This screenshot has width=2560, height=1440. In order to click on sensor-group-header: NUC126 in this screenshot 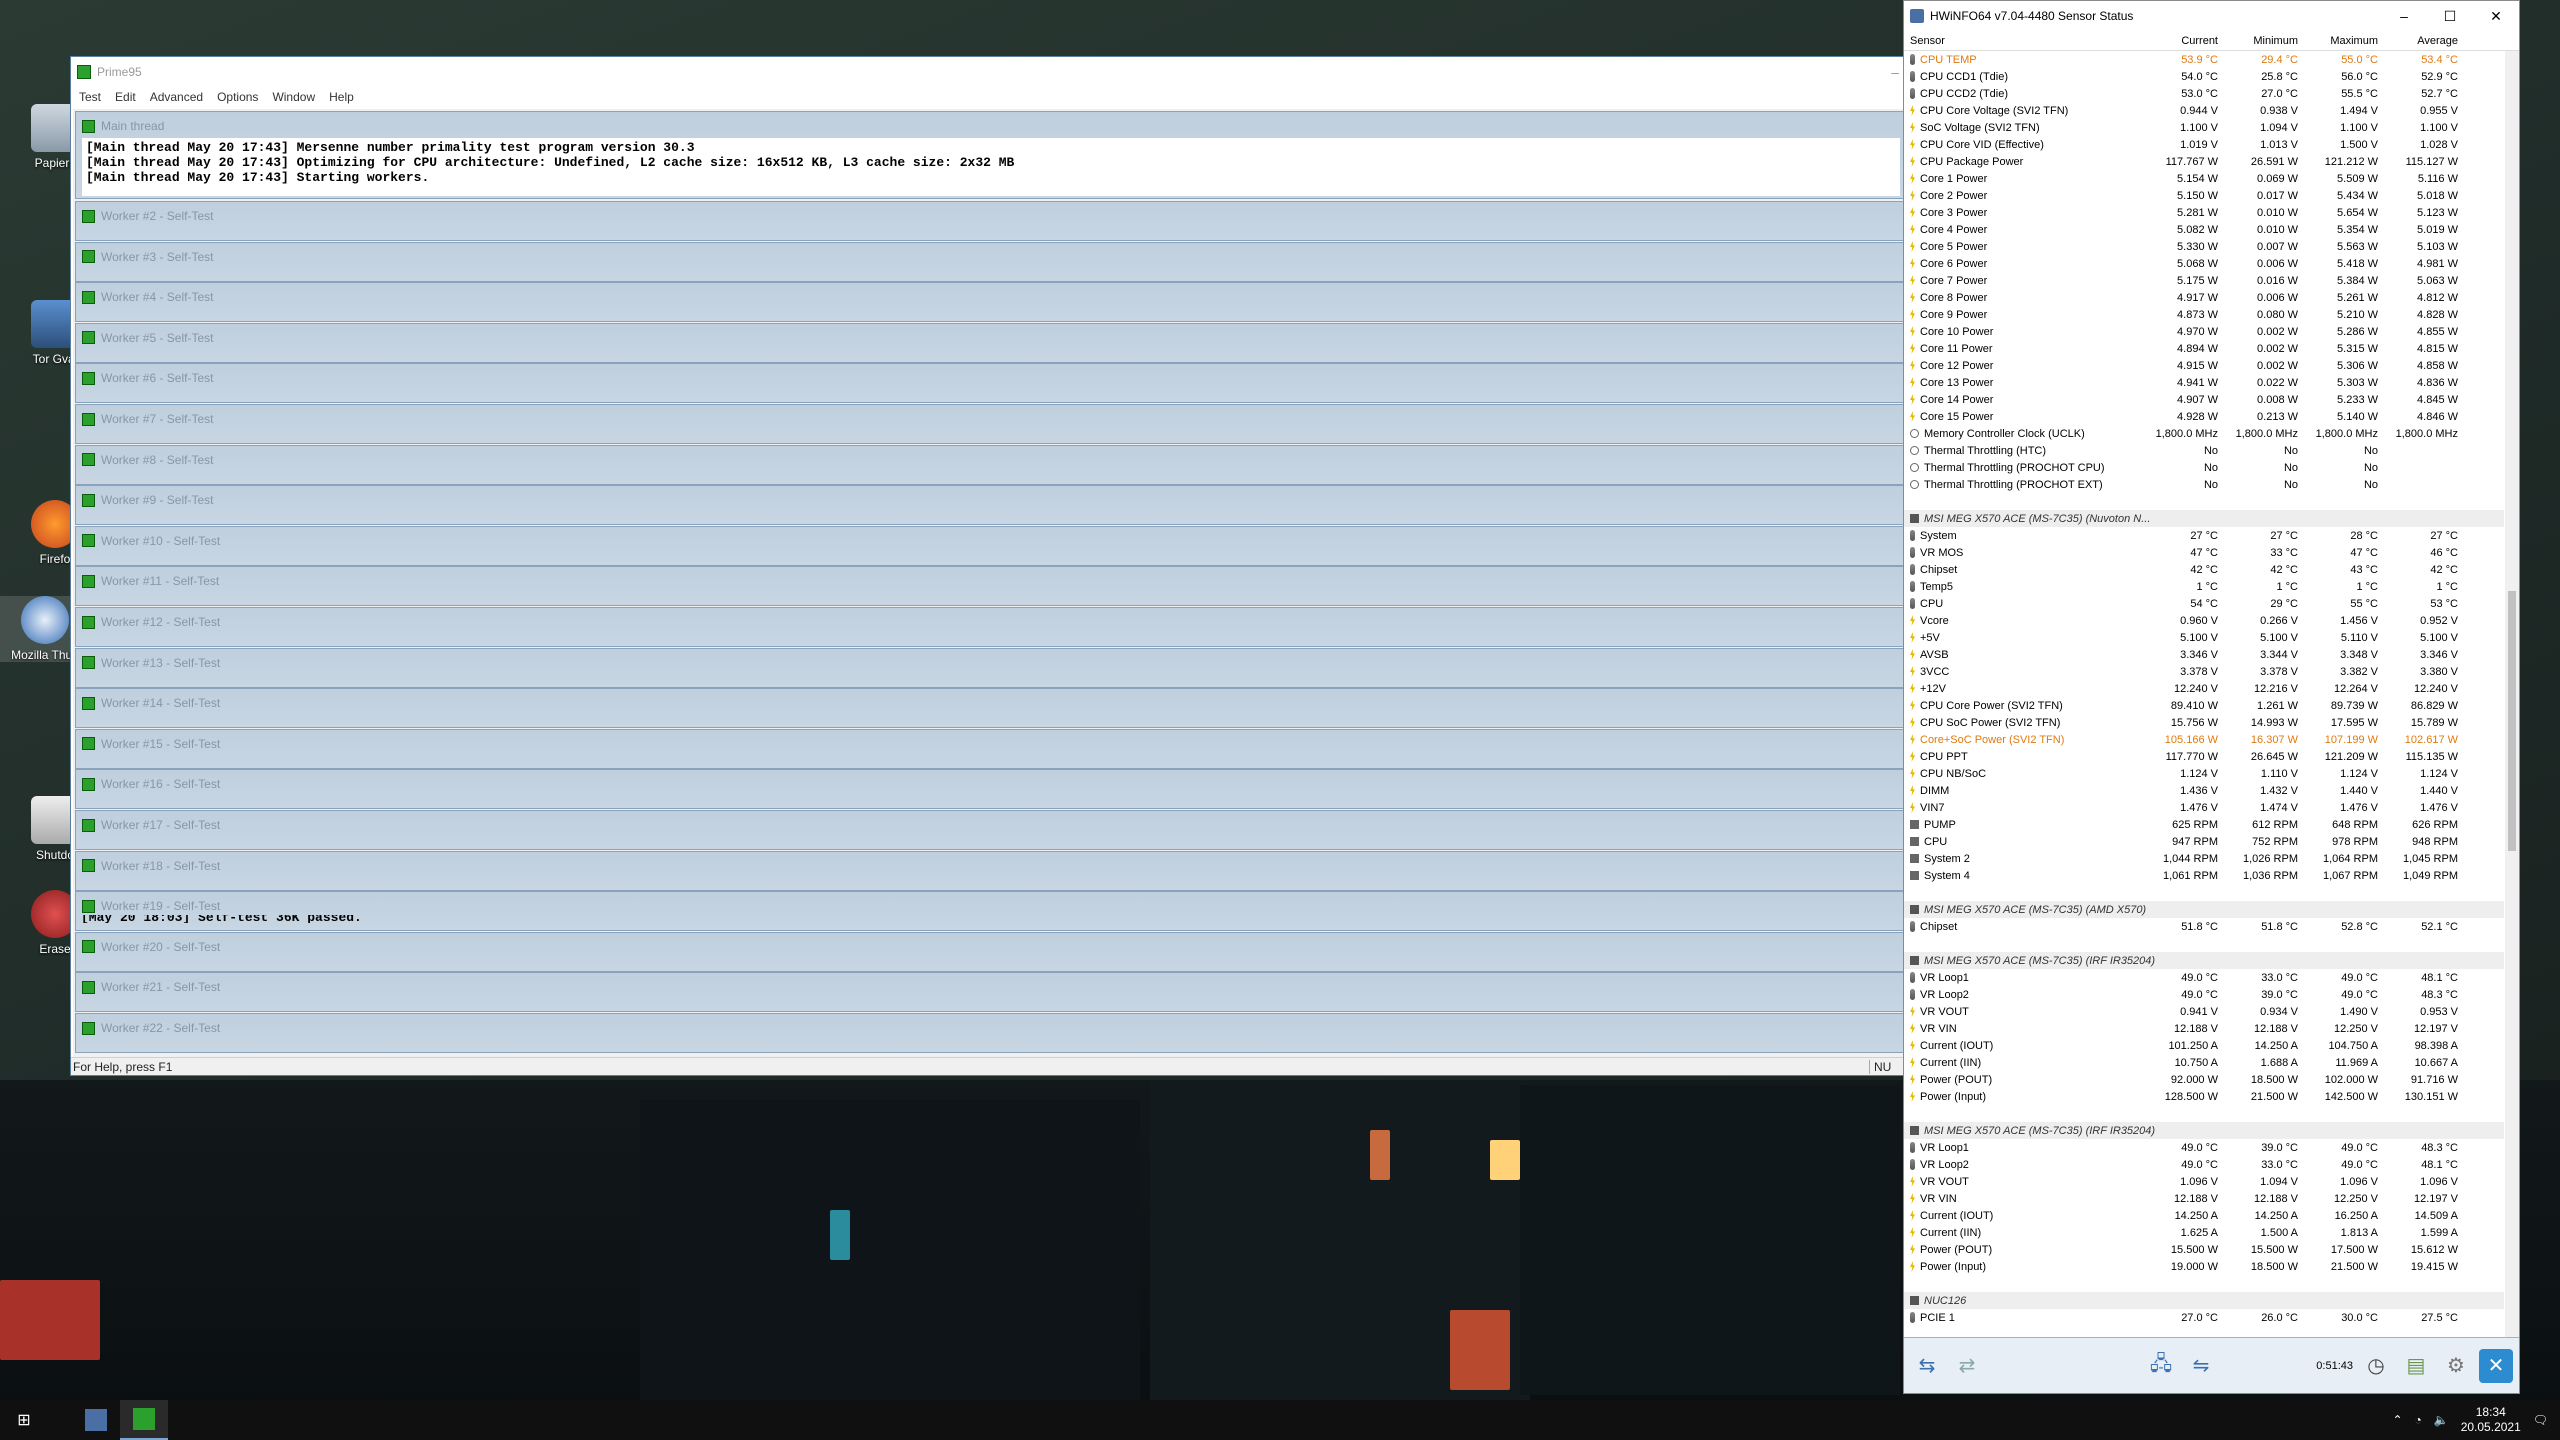, I will do `click(2204, 1300)`.